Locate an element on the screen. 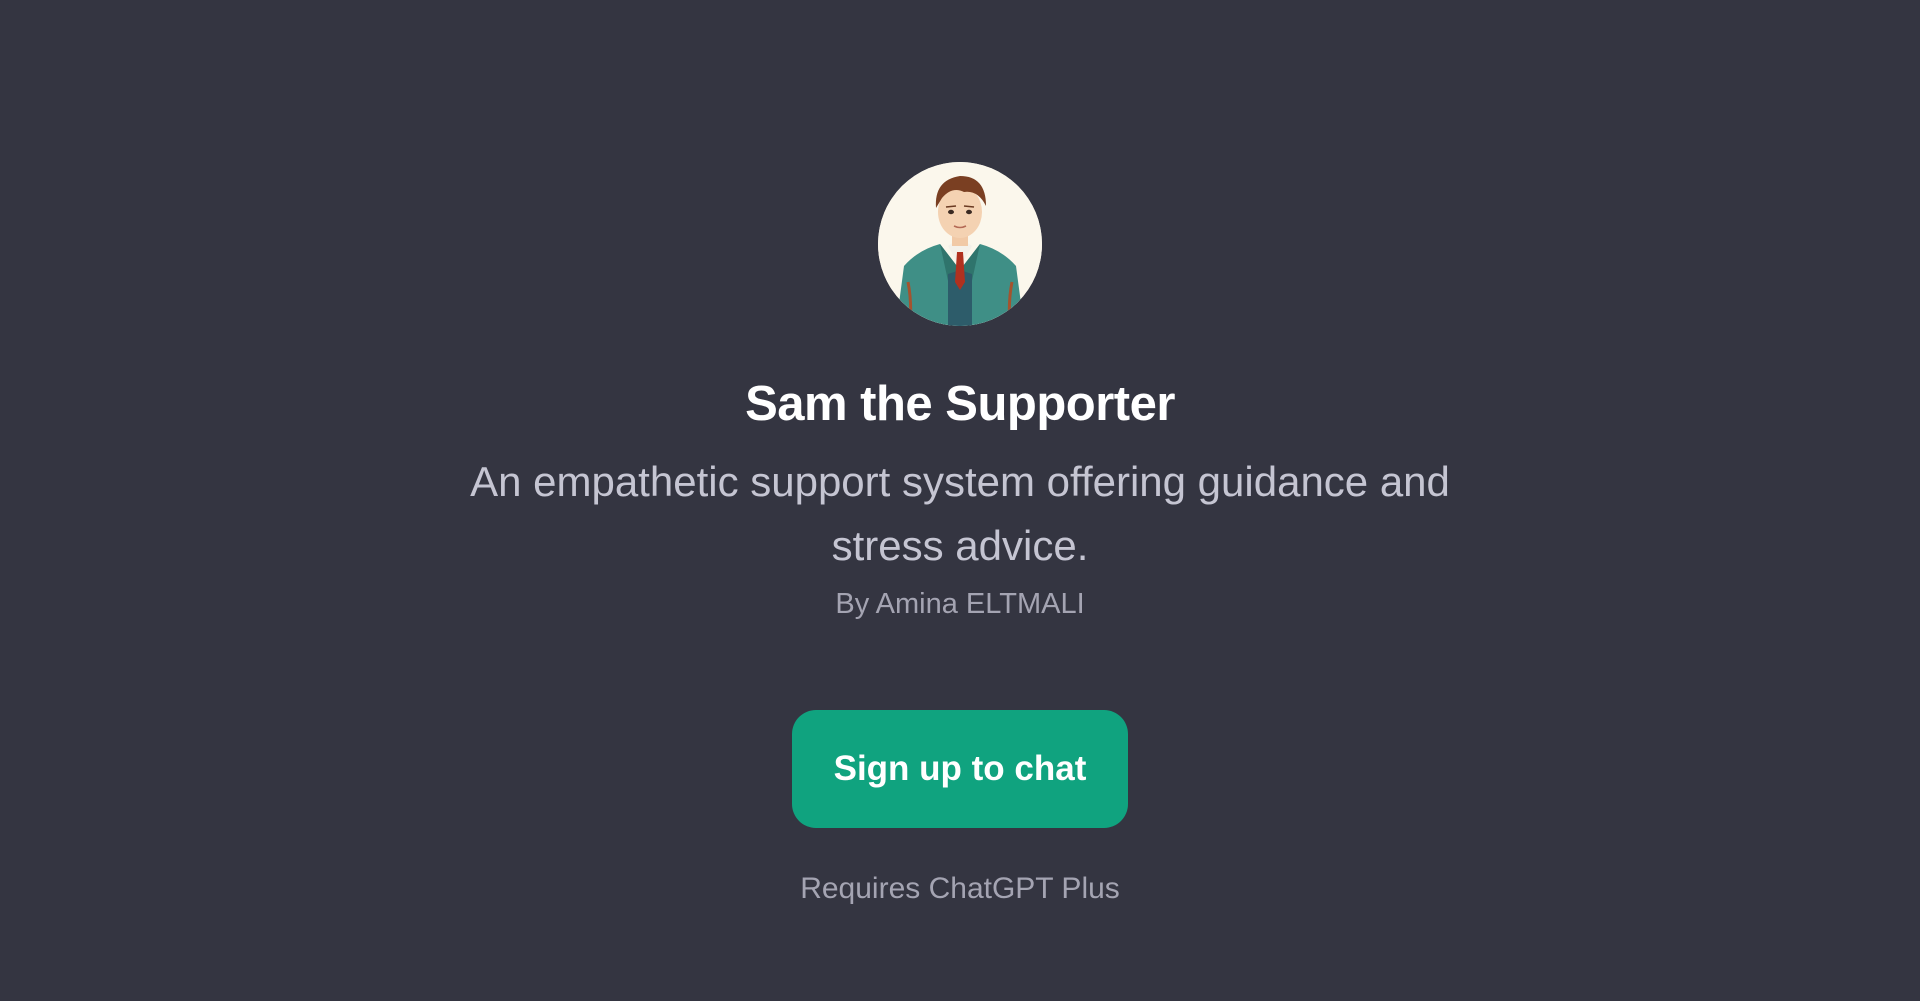 This screenshot has width=1920, height=1001. sign-up-to-chat-button: Sign up to chat is located at coordinates (960, 769).